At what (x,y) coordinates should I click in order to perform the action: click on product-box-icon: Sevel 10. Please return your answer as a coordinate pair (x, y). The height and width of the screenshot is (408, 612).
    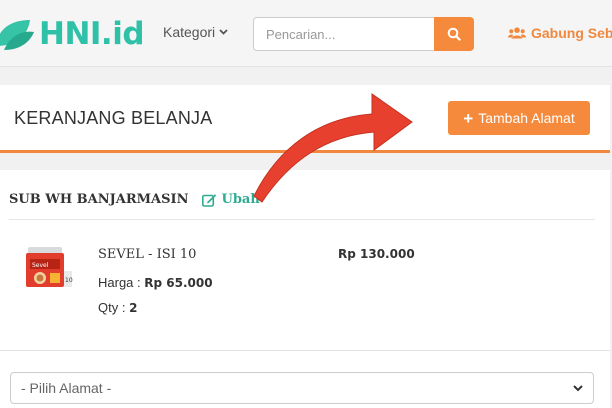
    Looking at the image, I should click on (49, 267).